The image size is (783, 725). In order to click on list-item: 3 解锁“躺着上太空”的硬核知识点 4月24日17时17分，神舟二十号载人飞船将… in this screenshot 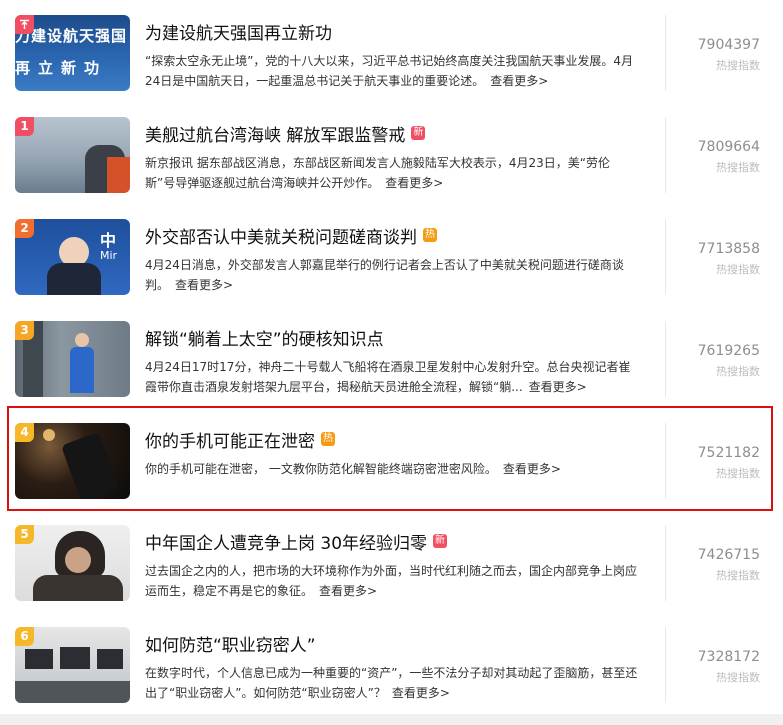, I will do `click(391, 366)`.